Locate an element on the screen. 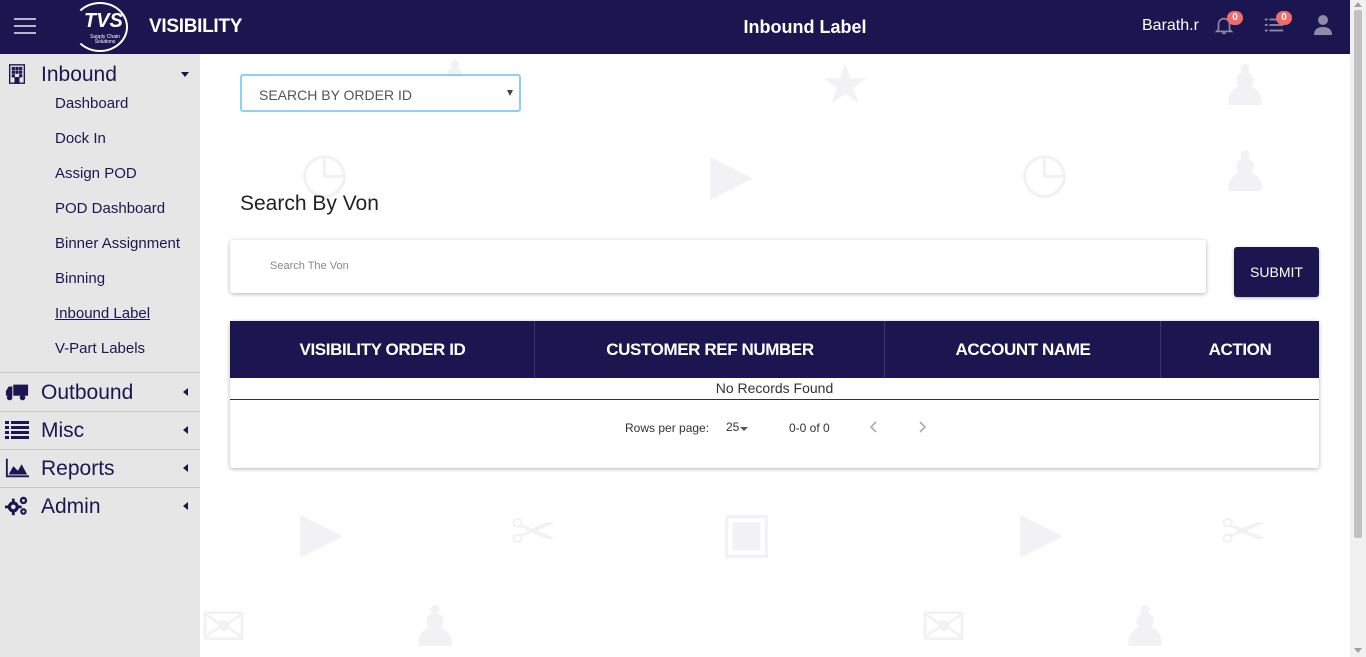  rows-per-page-select: 25 is located at coordinates (732, 427).